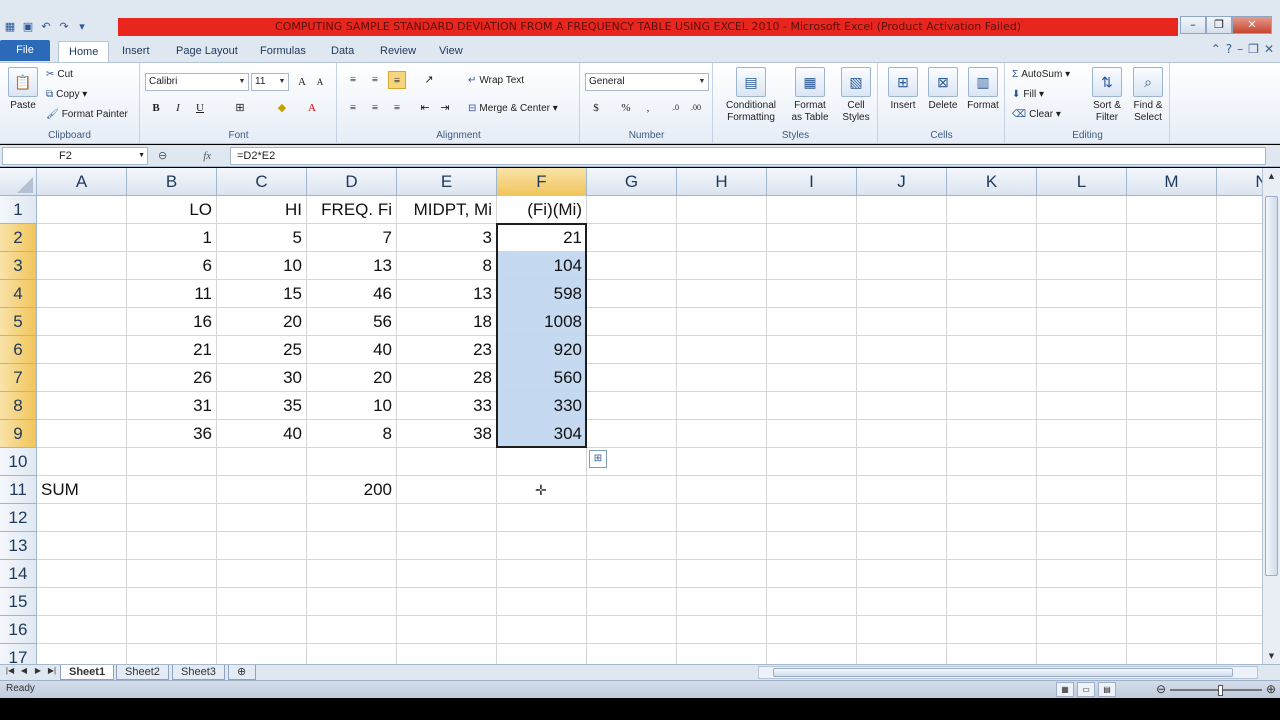 Image resolution: width=1280 pixels, height=720 pixels. Describe the element at coordinates (1172, 238) in the screenshot. I see `cell-m2` at that location.